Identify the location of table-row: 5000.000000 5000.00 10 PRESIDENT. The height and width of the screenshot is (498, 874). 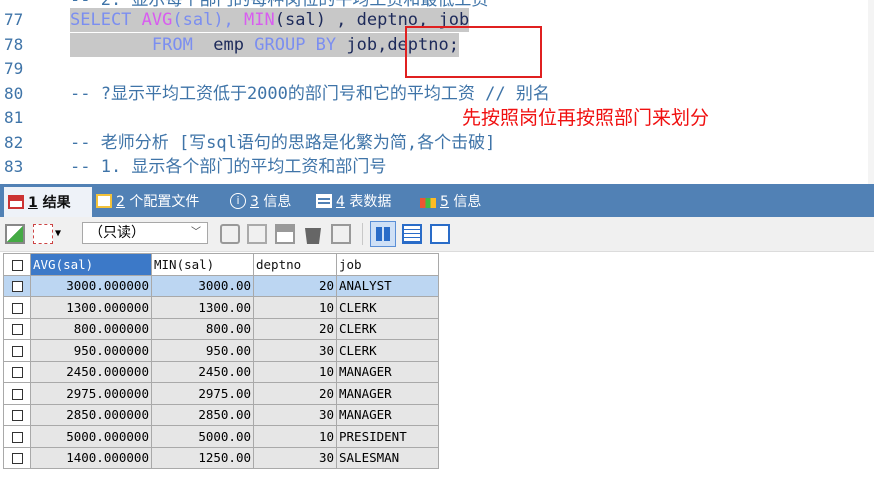
(221, 436).